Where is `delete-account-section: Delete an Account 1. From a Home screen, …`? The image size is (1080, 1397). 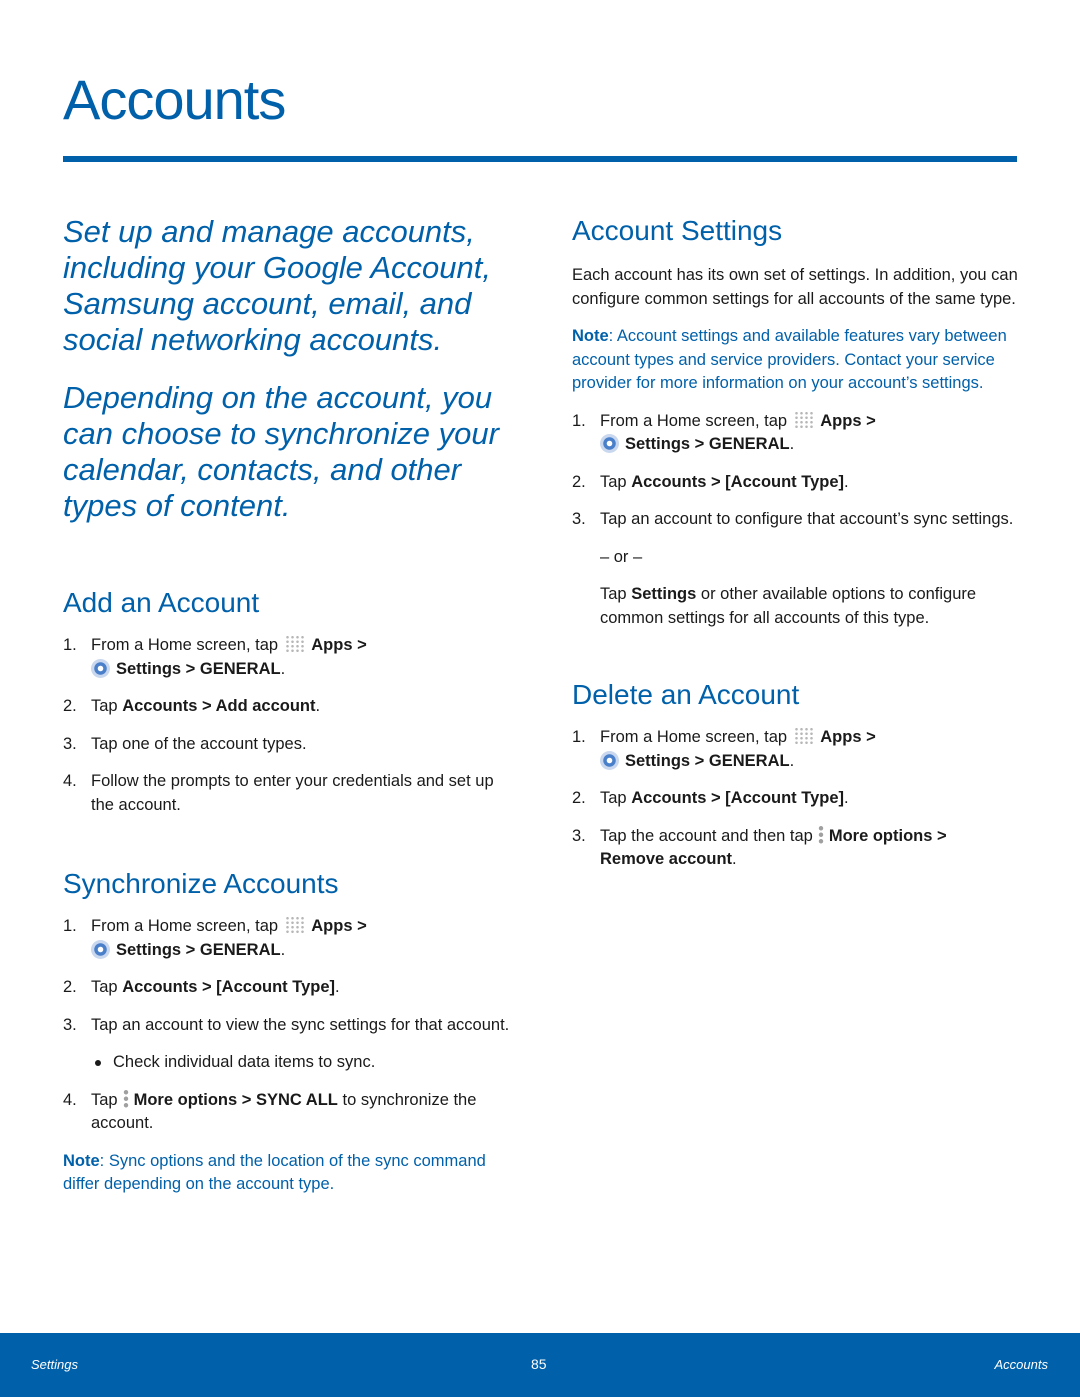 delete-account-section: Delete an Account 1. From a Home screen, … is located at coordinates (795, 775).